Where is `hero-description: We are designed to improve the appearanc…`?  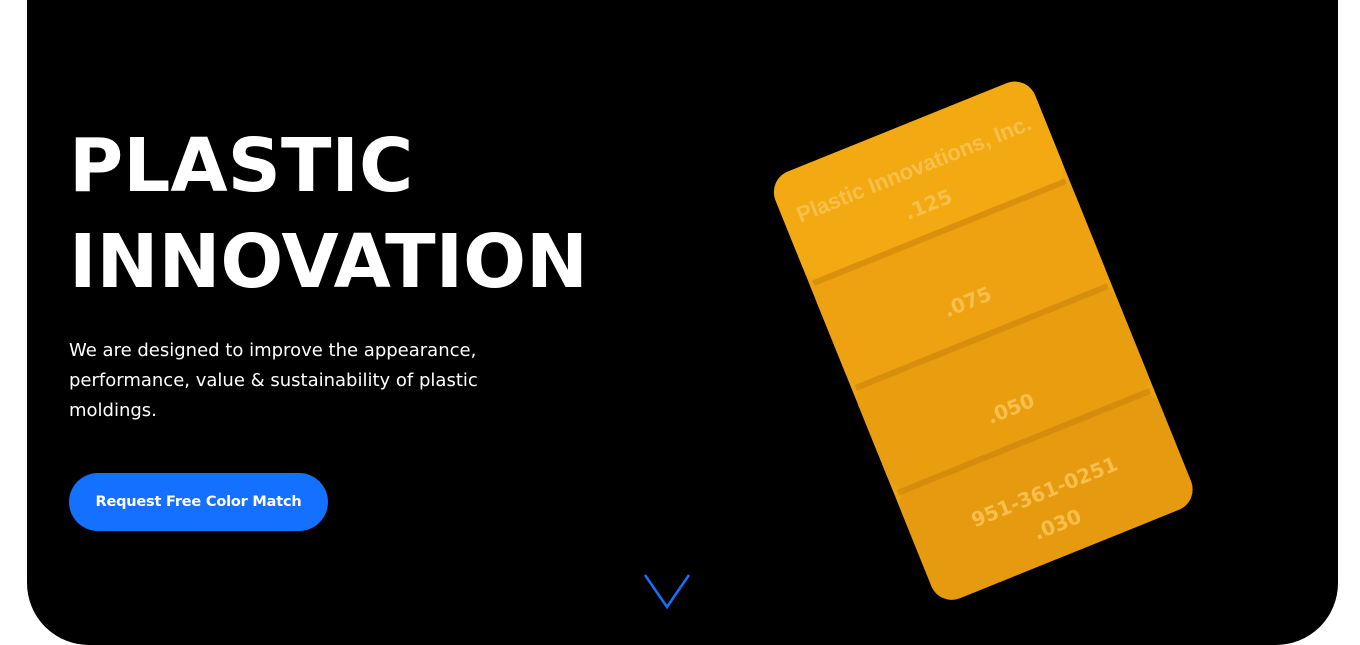 hero-description: We are designed to improve the appearanc… is located at coordinates (273, 380).